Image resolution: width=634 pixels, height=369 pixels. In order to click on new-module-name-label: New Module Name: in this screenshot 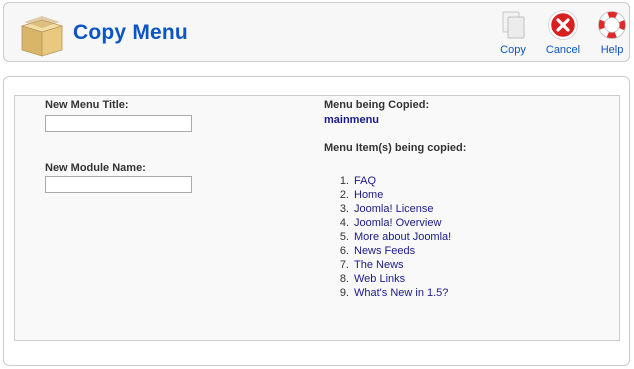, I will do `click(95, 168)`.